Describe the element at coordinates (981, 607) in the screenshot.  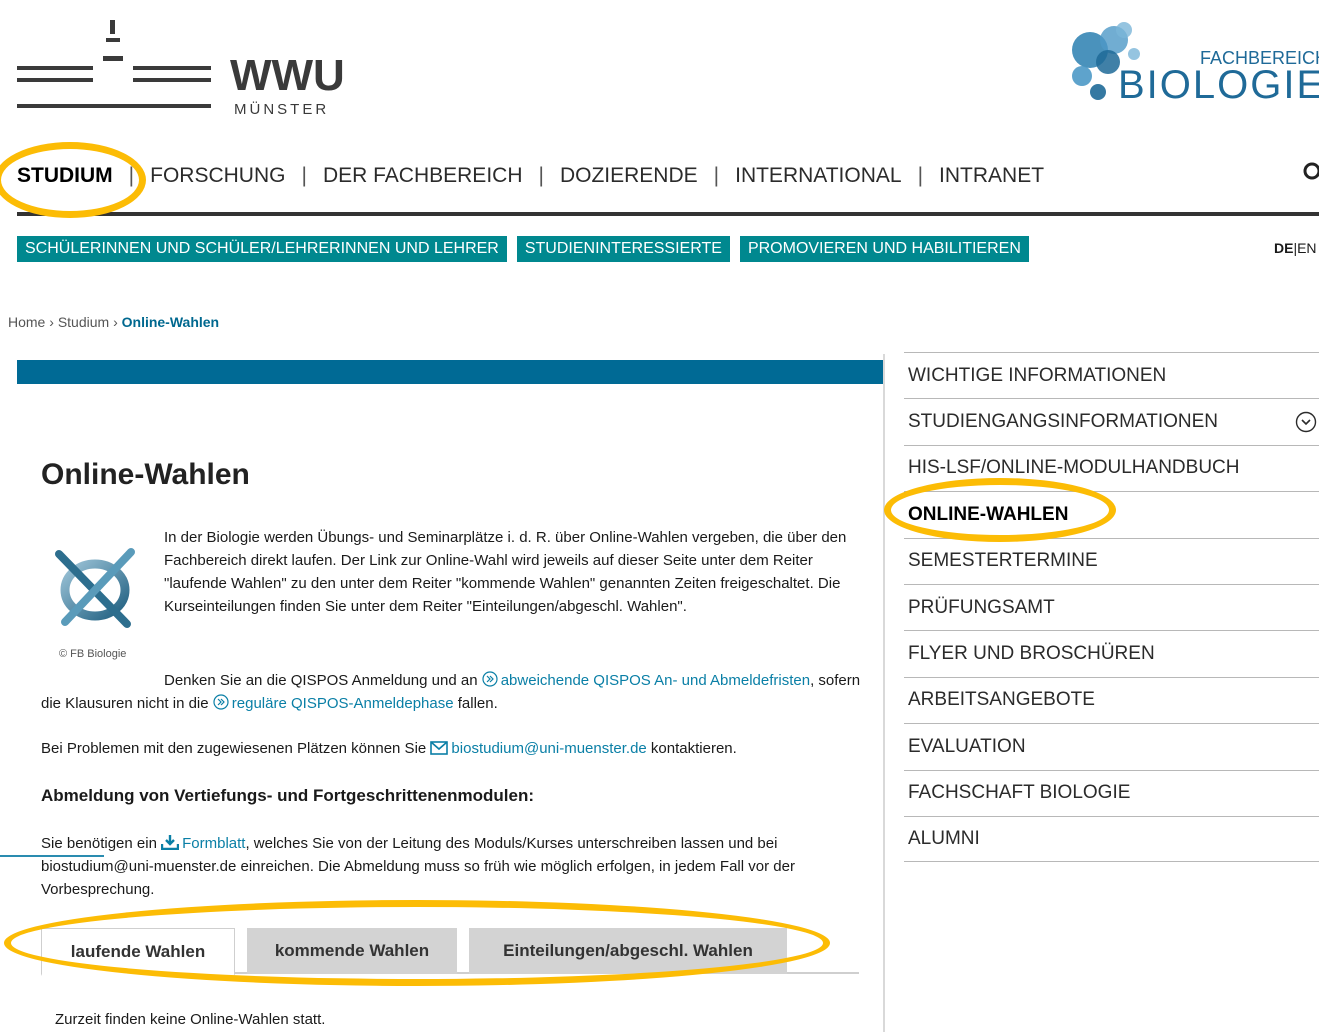
I see `sidebar-item-label: PRÜFUNGSAMT` at that location.